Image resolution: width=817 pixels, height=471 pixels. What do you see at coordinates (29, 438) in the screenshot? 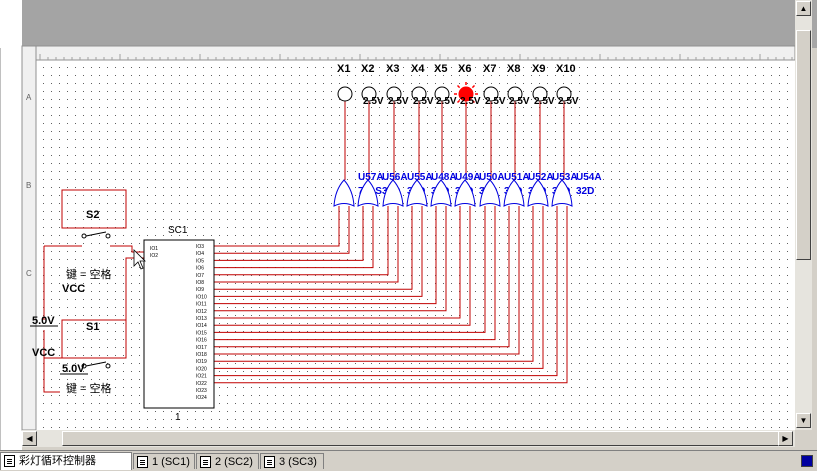
I see `scroll-left-button: ◀` at bounding box center [29, 438].